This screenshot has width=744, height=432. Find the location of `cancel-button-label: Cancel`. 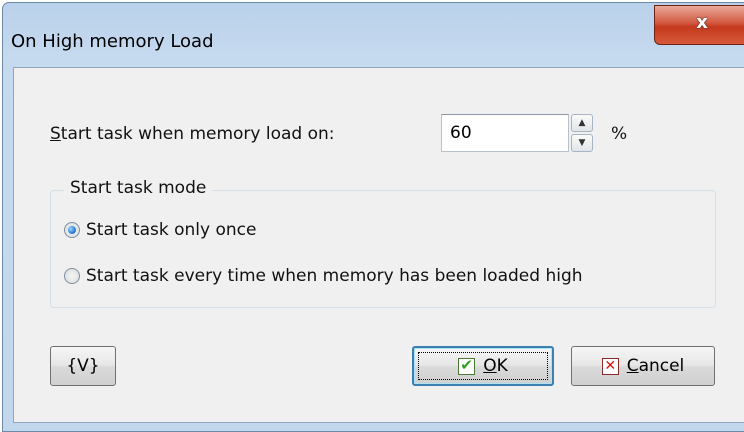

cancel-button-label: Cancel is located at coordinates (656, 366).